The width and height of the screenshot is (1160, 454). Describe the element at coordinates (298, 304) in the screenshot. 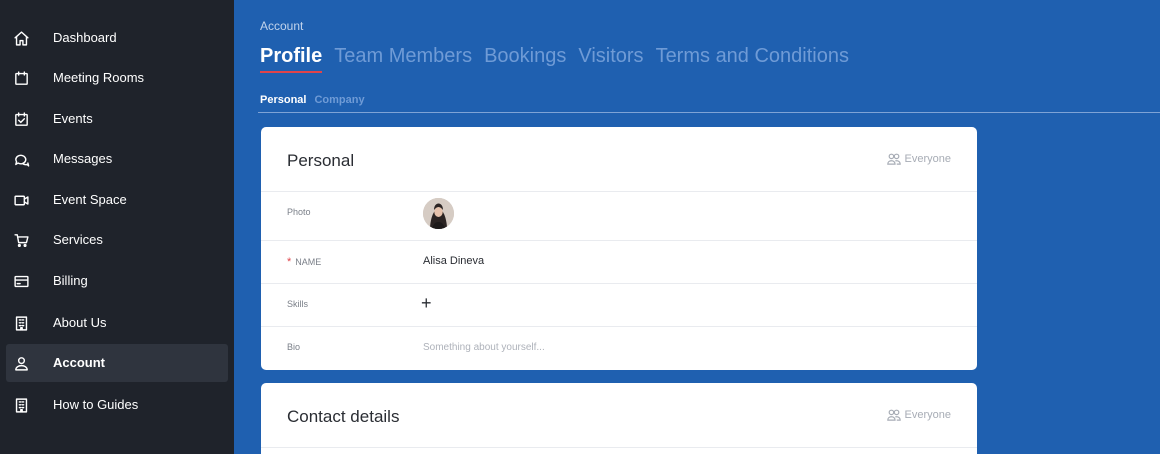

I see `skills-label: Skills` at that location.